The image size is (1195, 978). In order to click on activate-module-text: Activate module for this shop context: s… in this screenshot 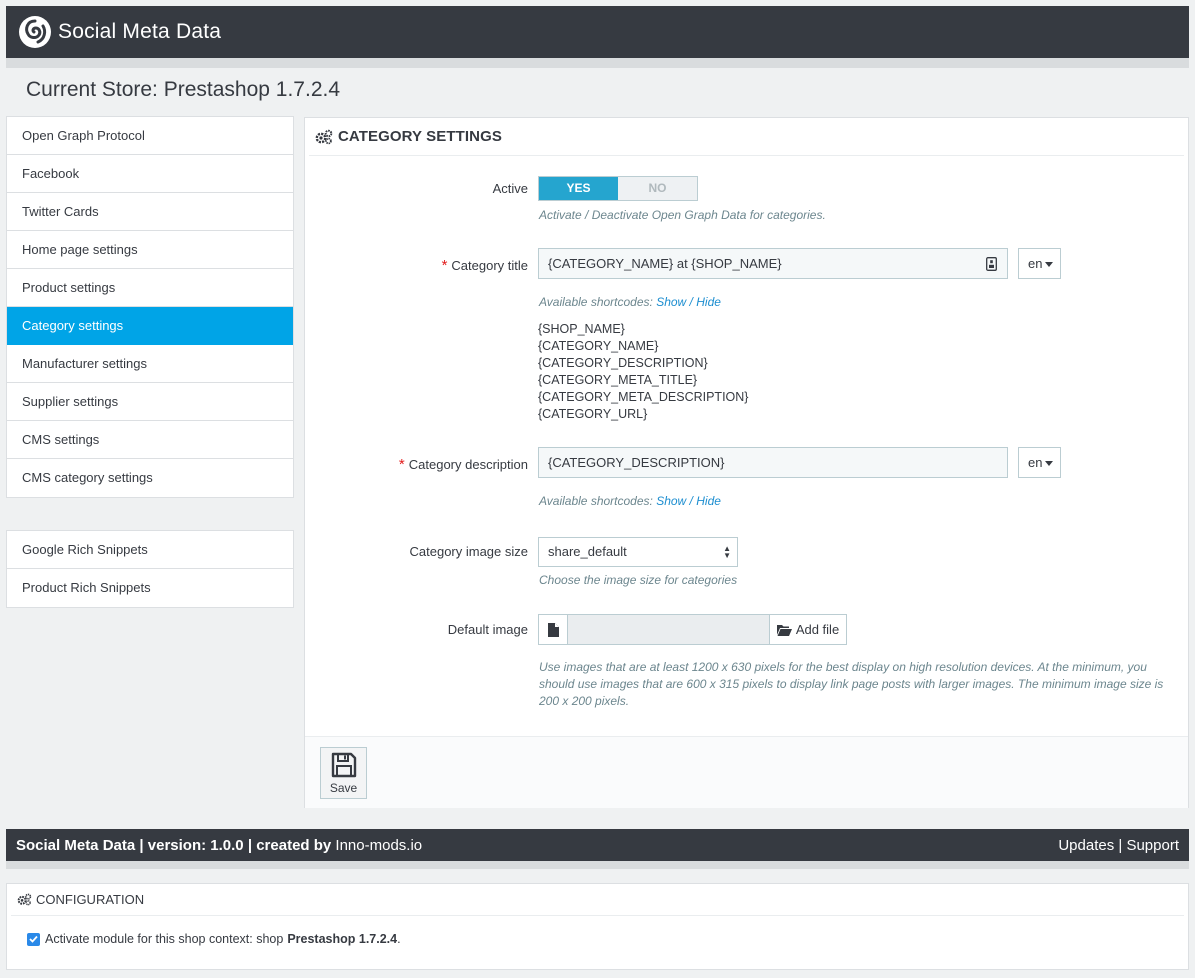, I will do `click(164, 939)`.